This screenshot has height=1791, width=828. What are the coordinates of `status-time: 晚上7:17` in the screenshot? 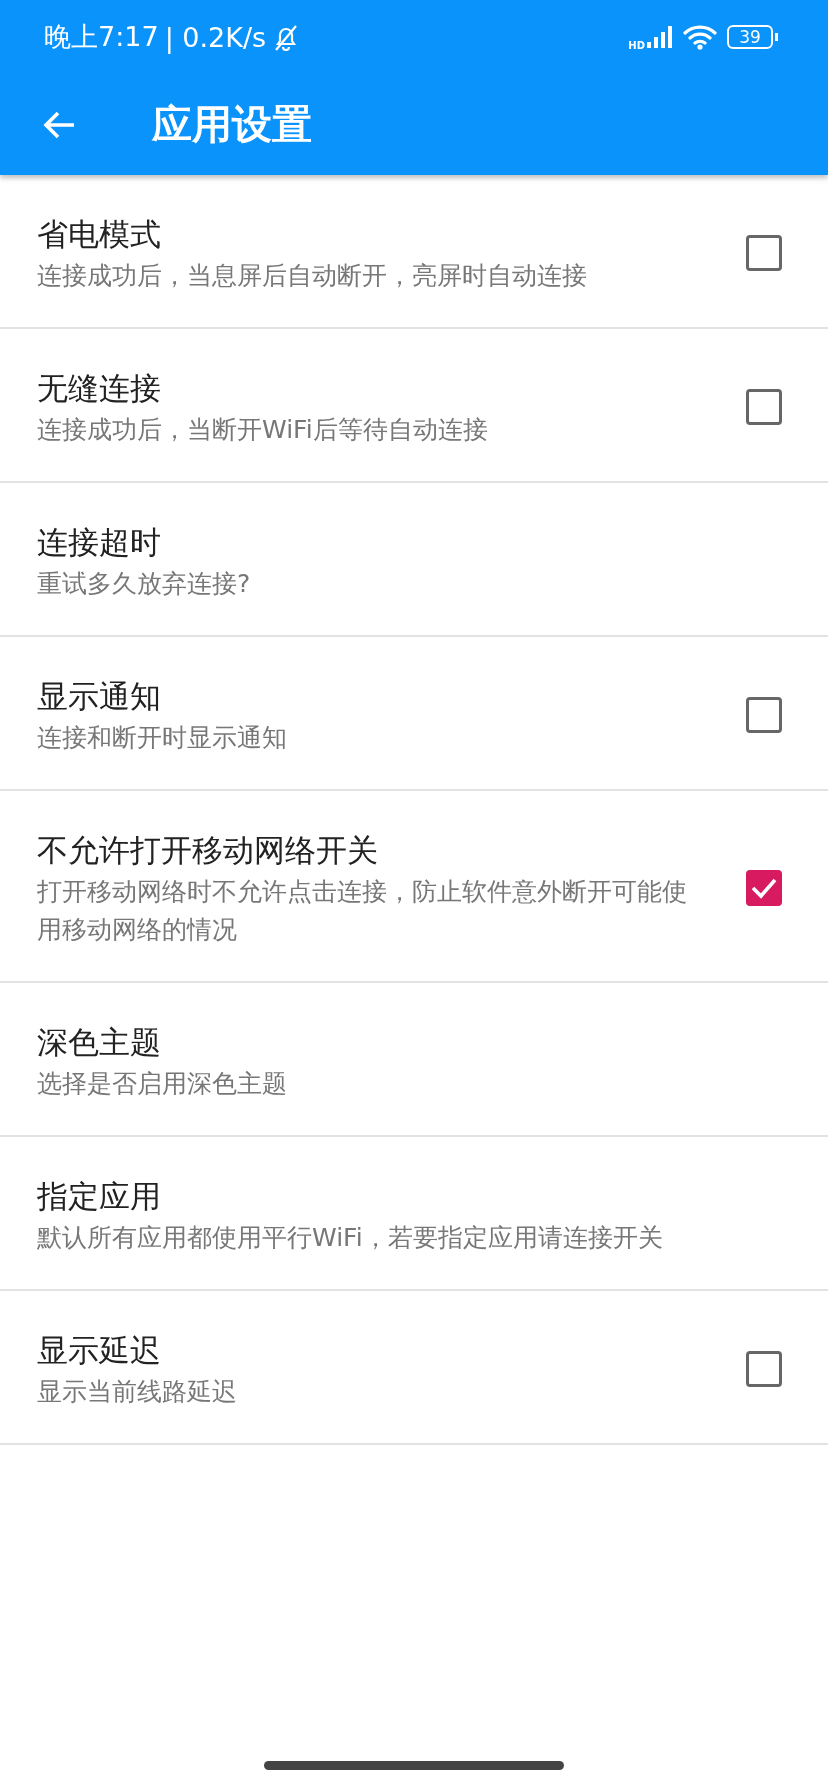 It's located at (101, 37).